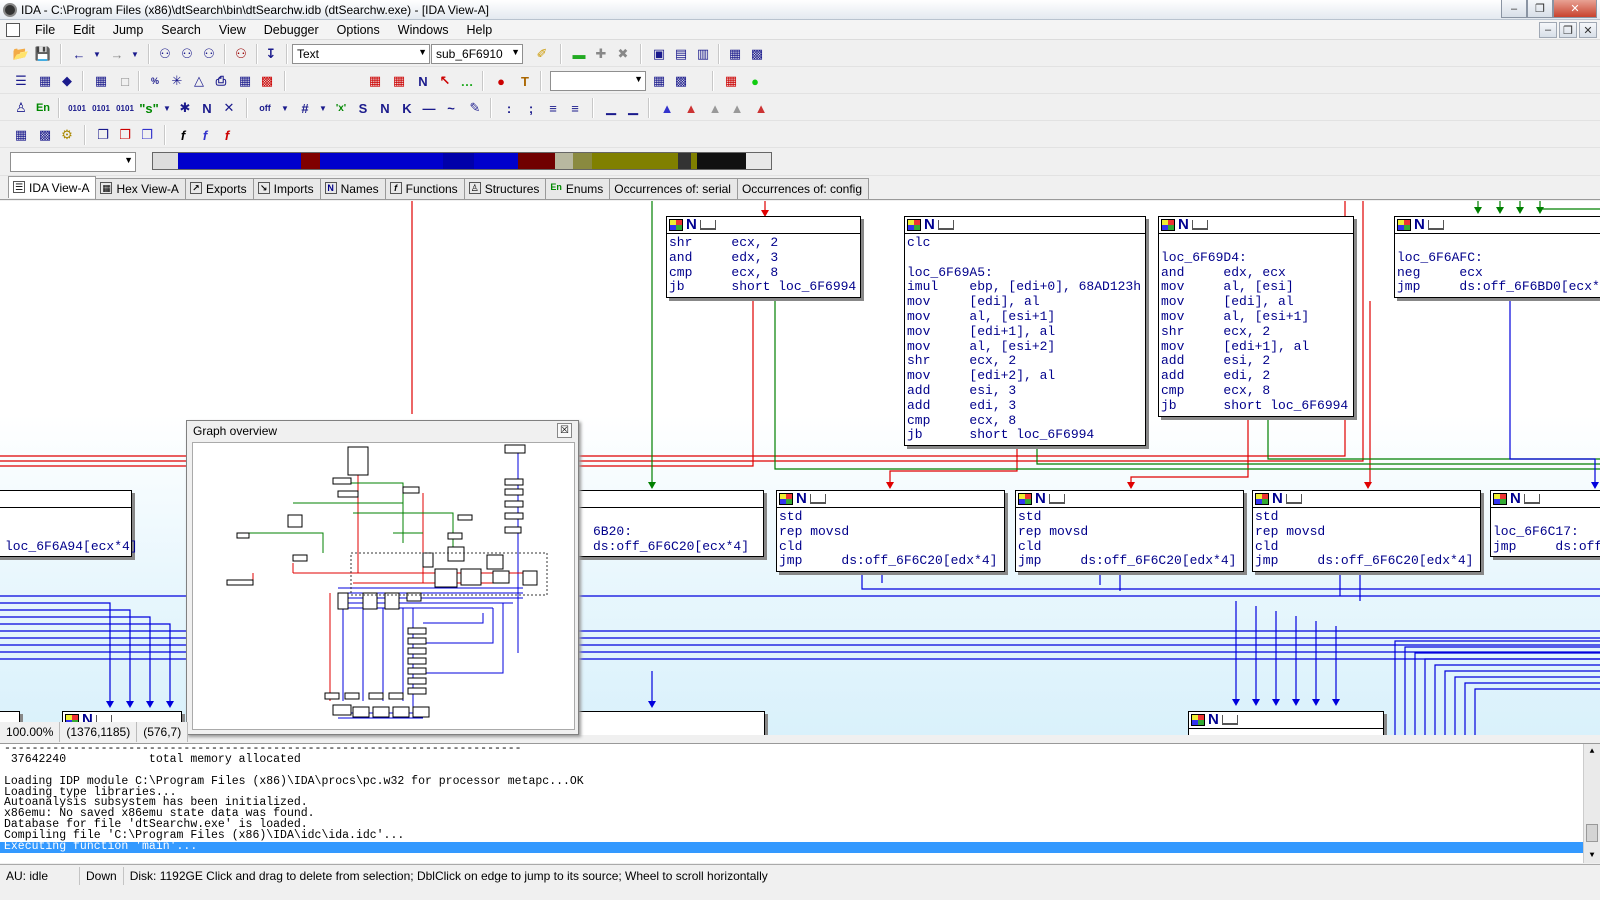  What do you see at coordinates (451, 108) in the screenshot?
I see `bitwise-not-icon: ~` at bounding box center [451, 108].